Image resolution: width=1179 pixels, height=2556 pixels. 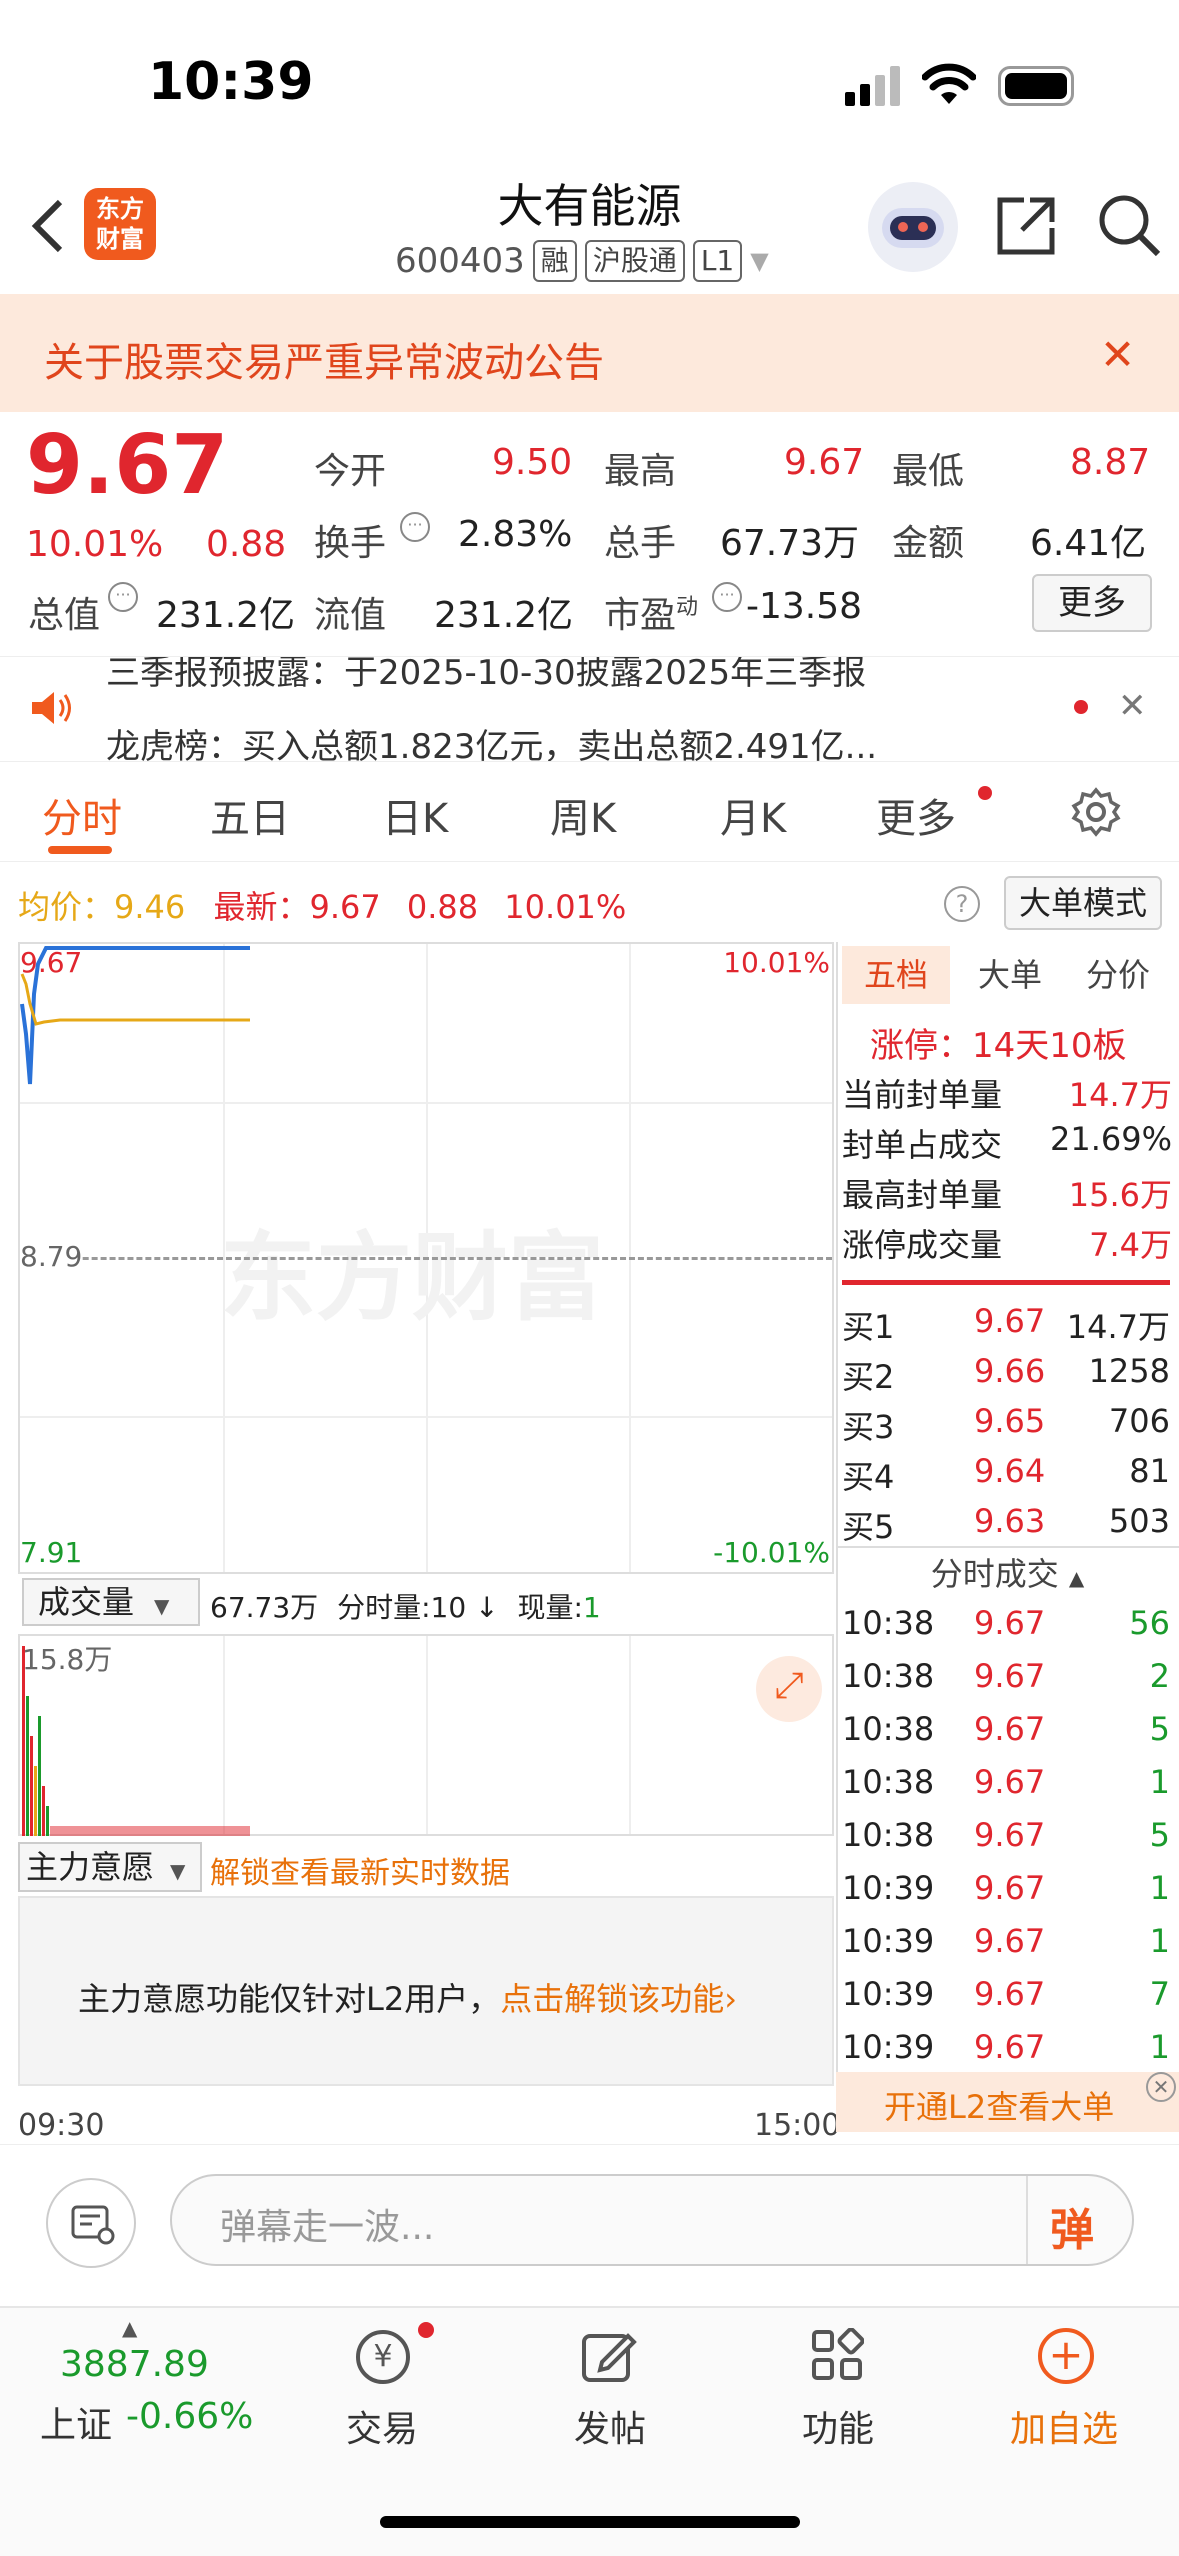 I want to click on grid-icon, so click(x=838, y=2354).